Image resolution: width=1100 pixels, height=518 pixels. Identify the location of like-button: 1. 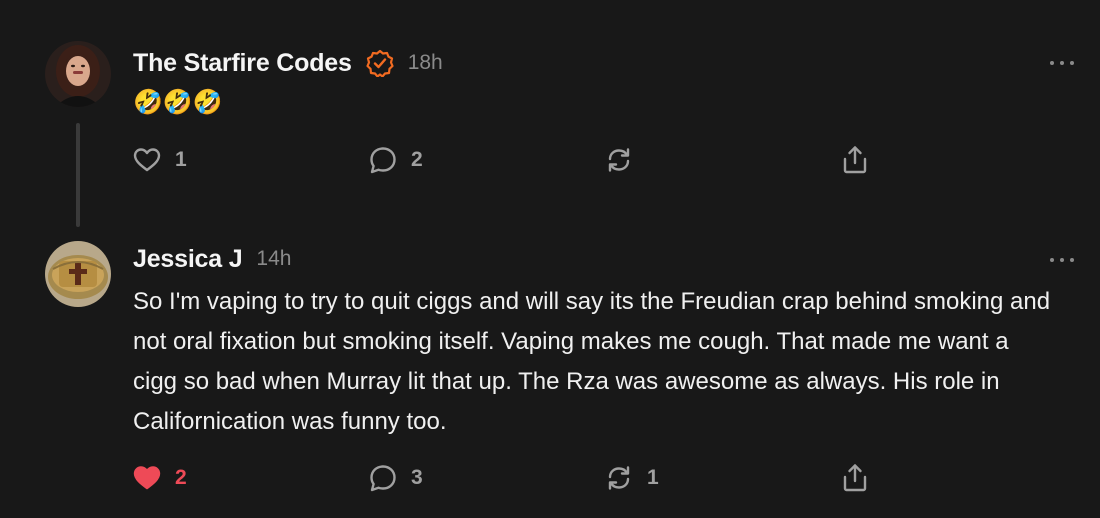
(159, 160).